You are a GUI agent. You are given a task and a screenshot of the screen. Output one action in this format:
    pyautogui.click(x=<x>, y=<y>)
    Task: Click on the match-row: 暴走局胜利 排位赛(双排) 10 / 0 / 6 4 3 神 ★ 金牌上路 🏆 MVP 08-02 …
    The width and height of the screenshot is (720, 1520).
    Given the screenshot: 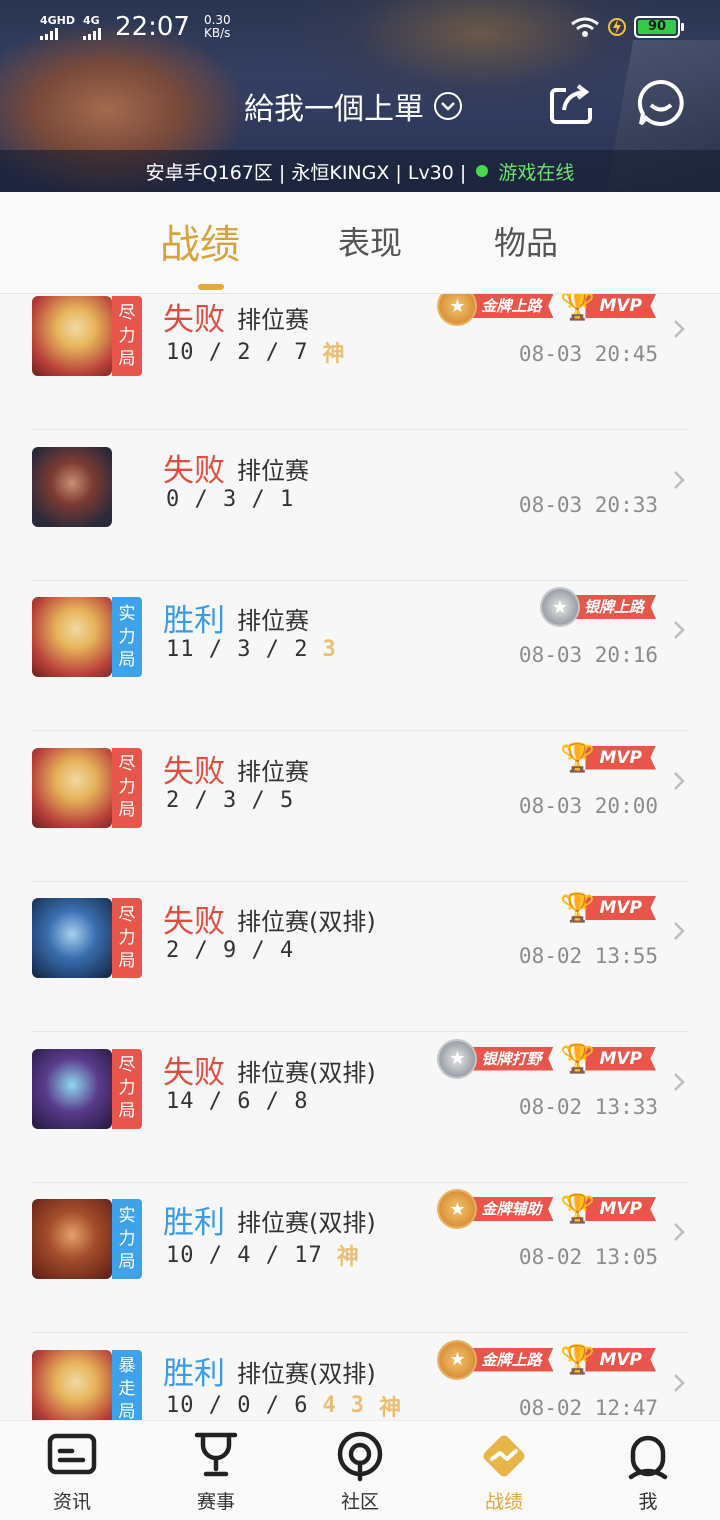 What is the action you would take?
    pyautogui.click(x=360, y=1377)
    